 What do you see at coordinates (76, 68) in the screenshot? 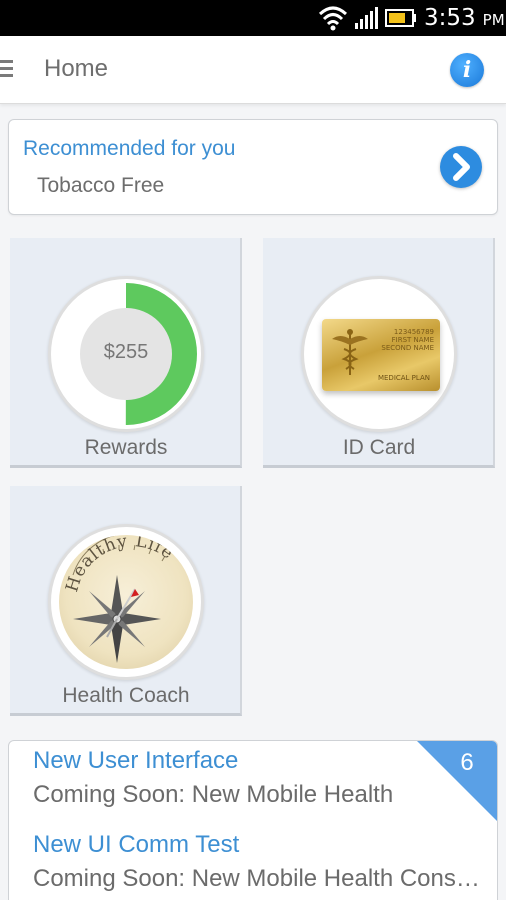
I see `page-title: Home` at bounding box center [76, 68].